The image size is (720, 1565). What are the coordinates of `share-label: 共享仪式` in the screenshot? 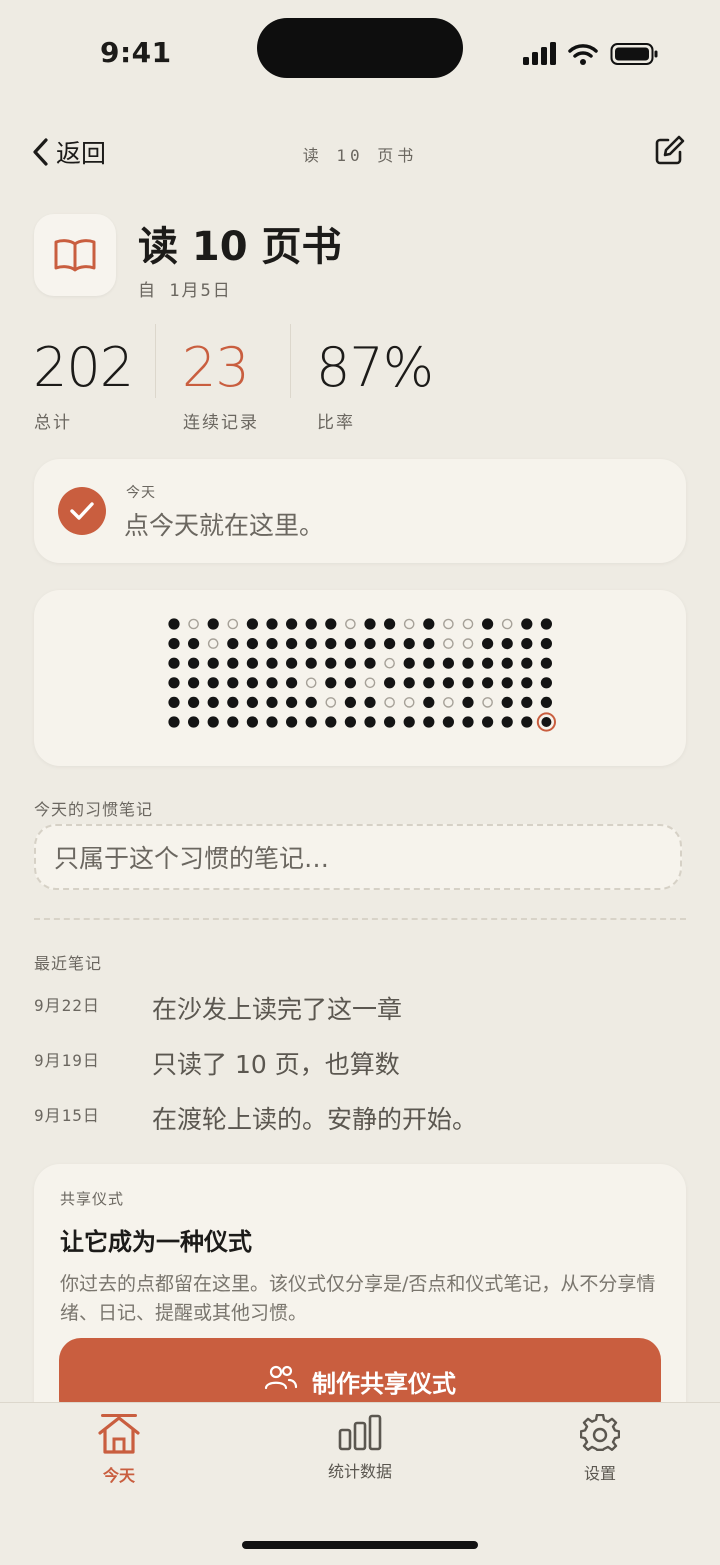 It's located at (92, 1199).